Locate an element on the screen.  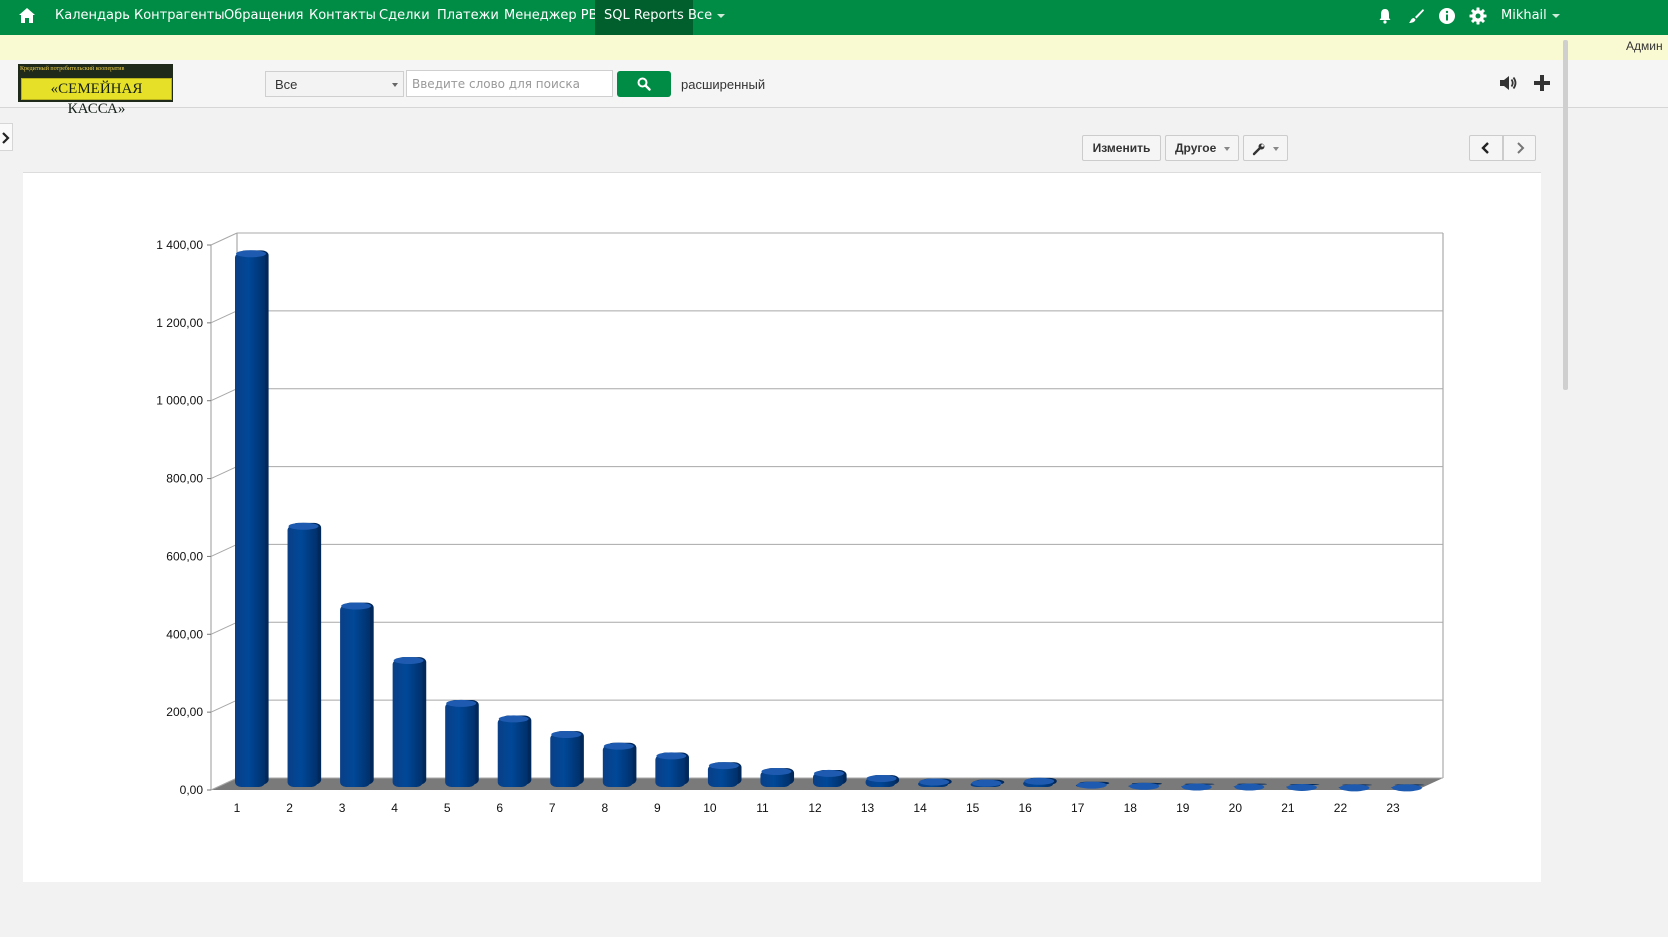
x-tick-label: 9 is located at coordinates (657, 808).